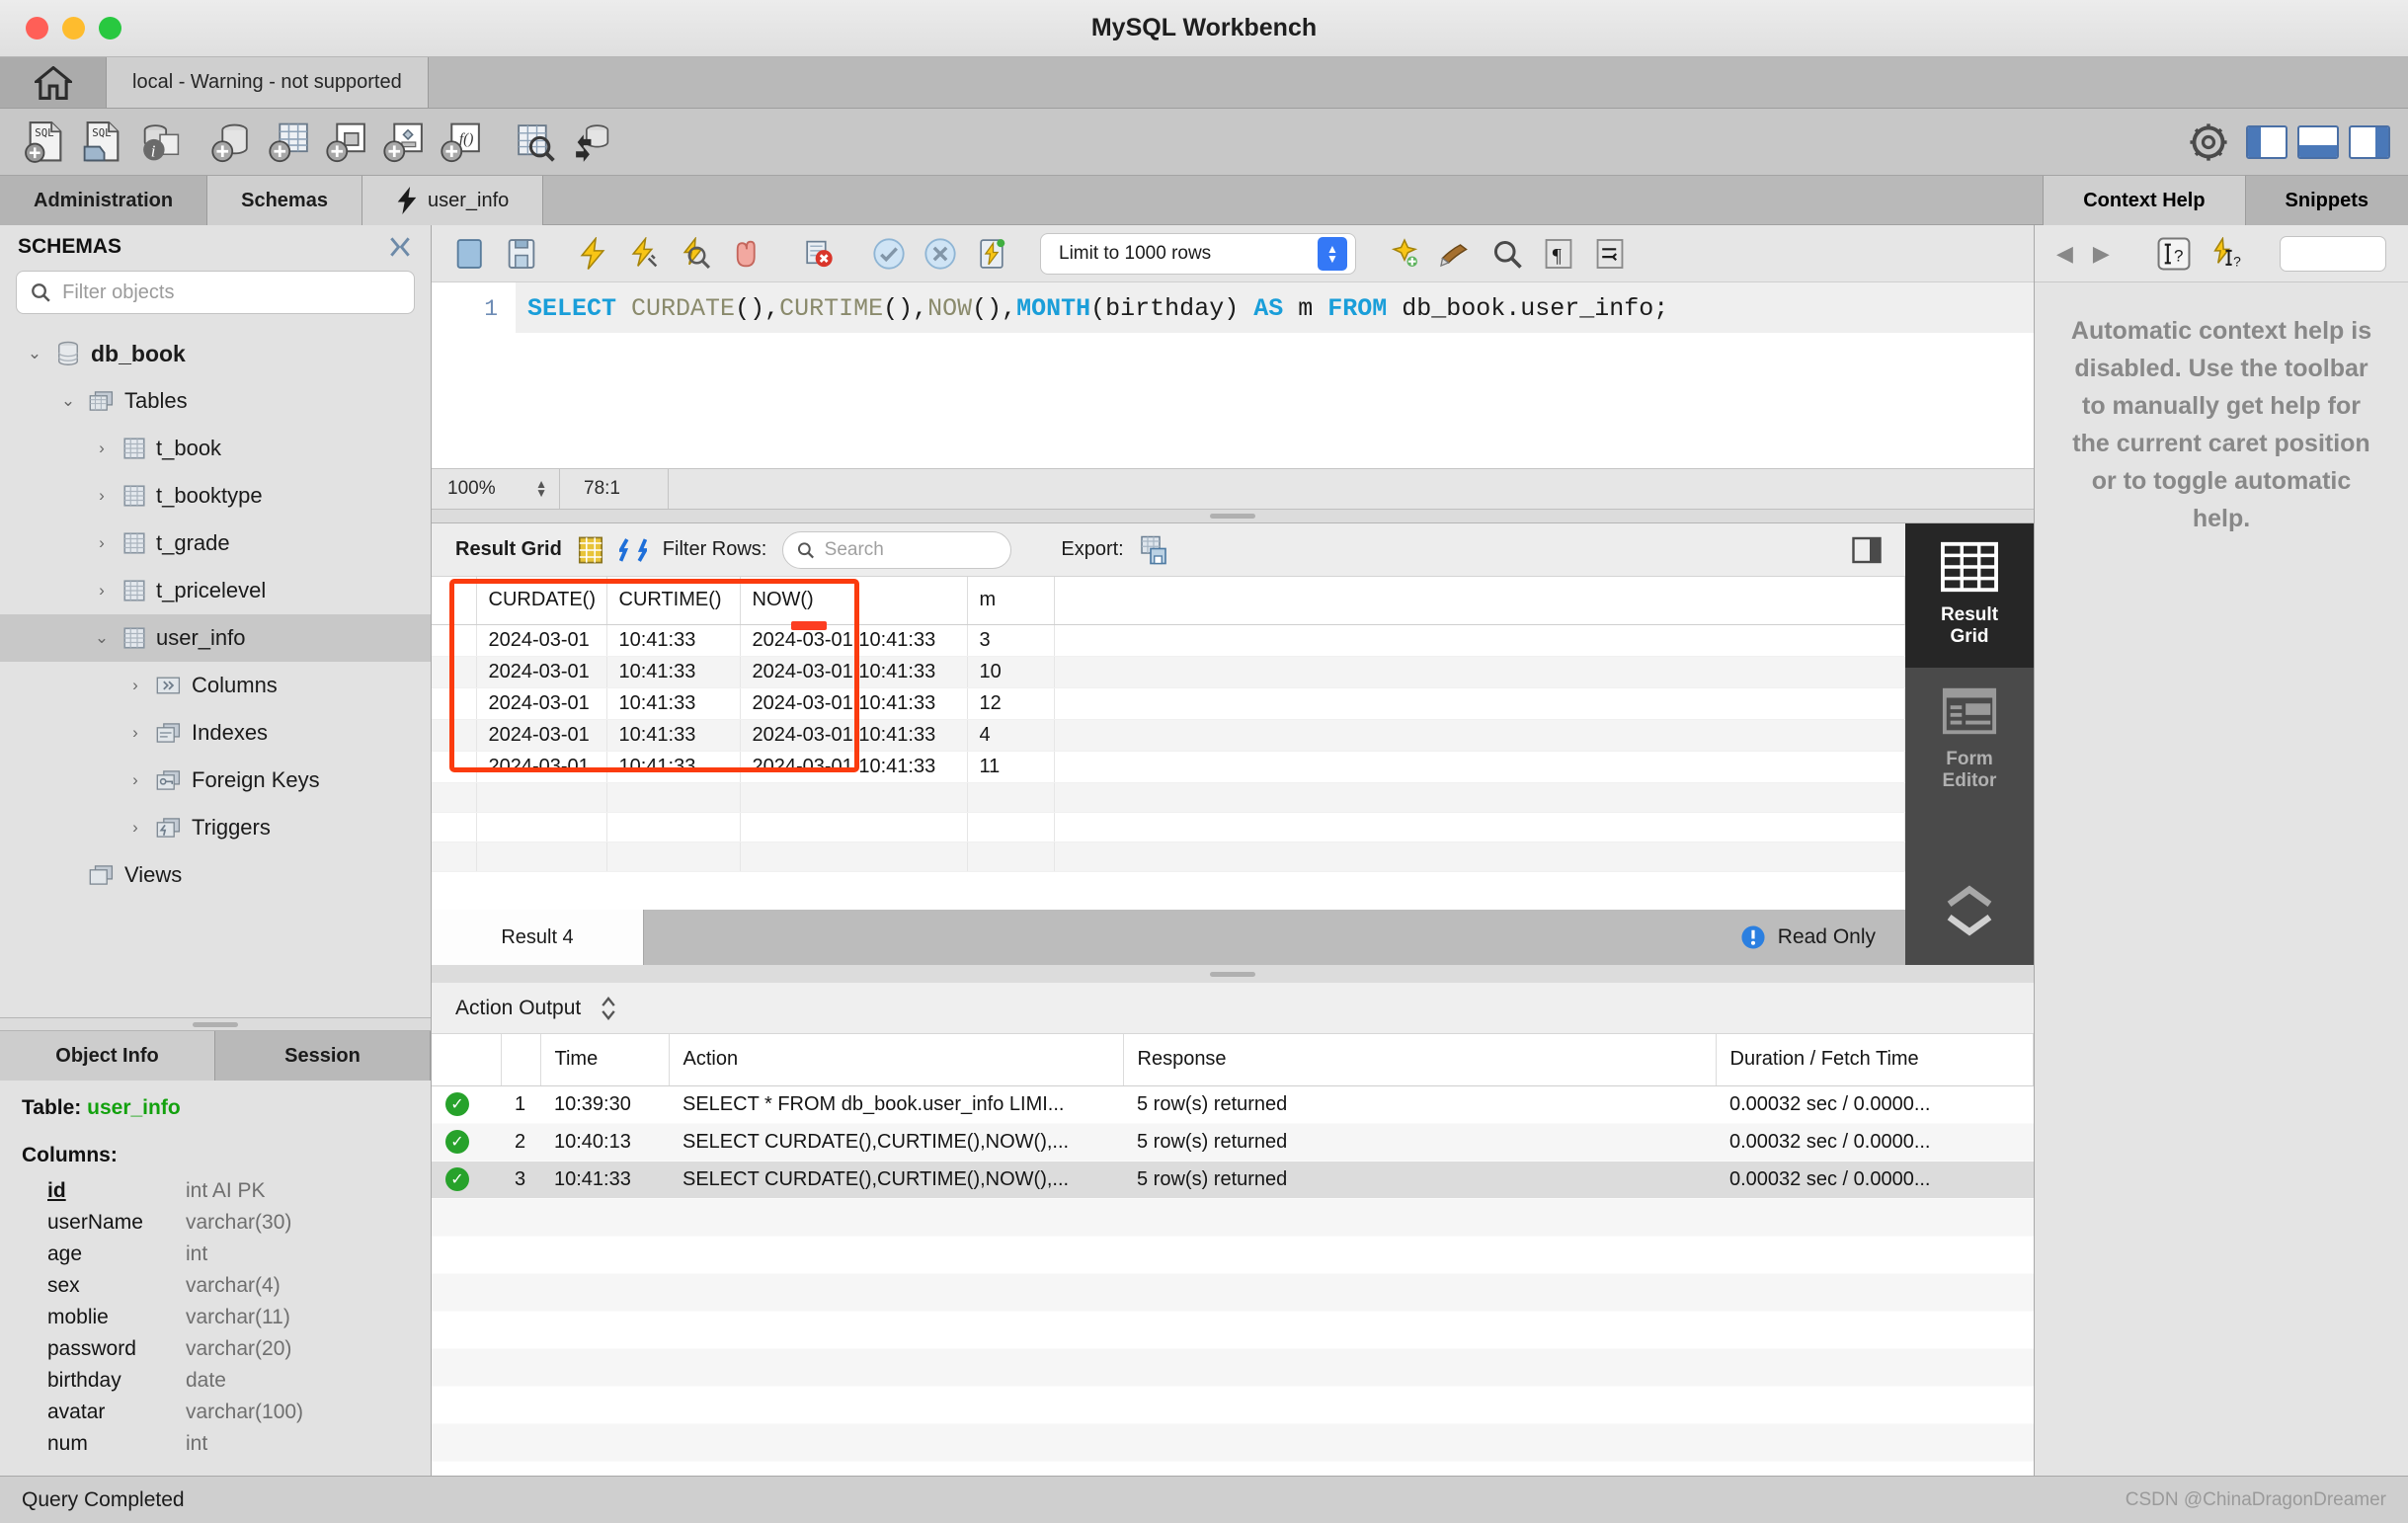  What do you see at coordinates (1970, 740) in the screenshot?
I see `form-editor-view-button: Form Editor` at bounding box center [1970, 740].